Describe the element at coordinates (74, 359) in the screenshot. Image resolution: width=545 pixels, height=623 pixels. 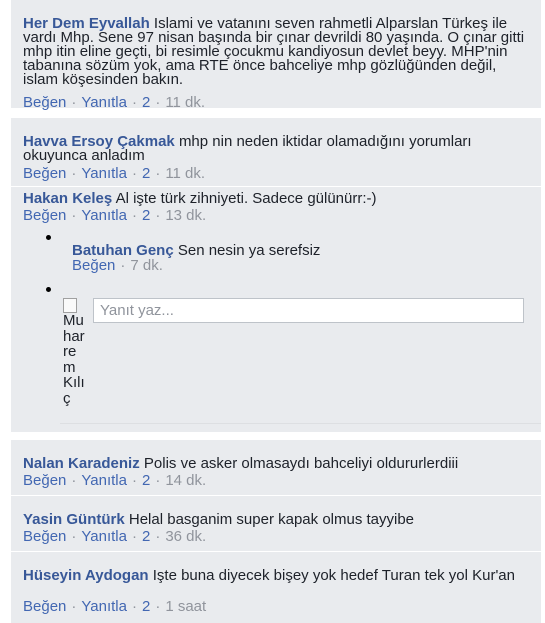
I see `avatar-alt-text: Muharrem Kılıç` at that location.